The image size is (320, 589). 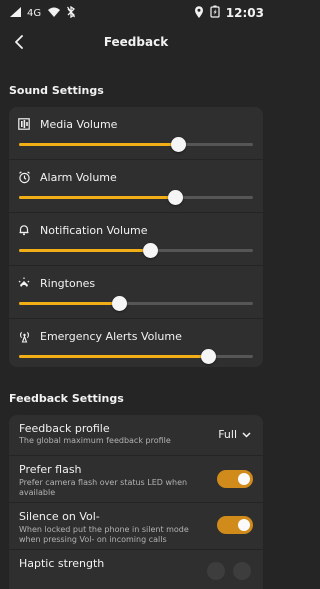 I want to click on clock: 12:03, so click(x=244, y=13).